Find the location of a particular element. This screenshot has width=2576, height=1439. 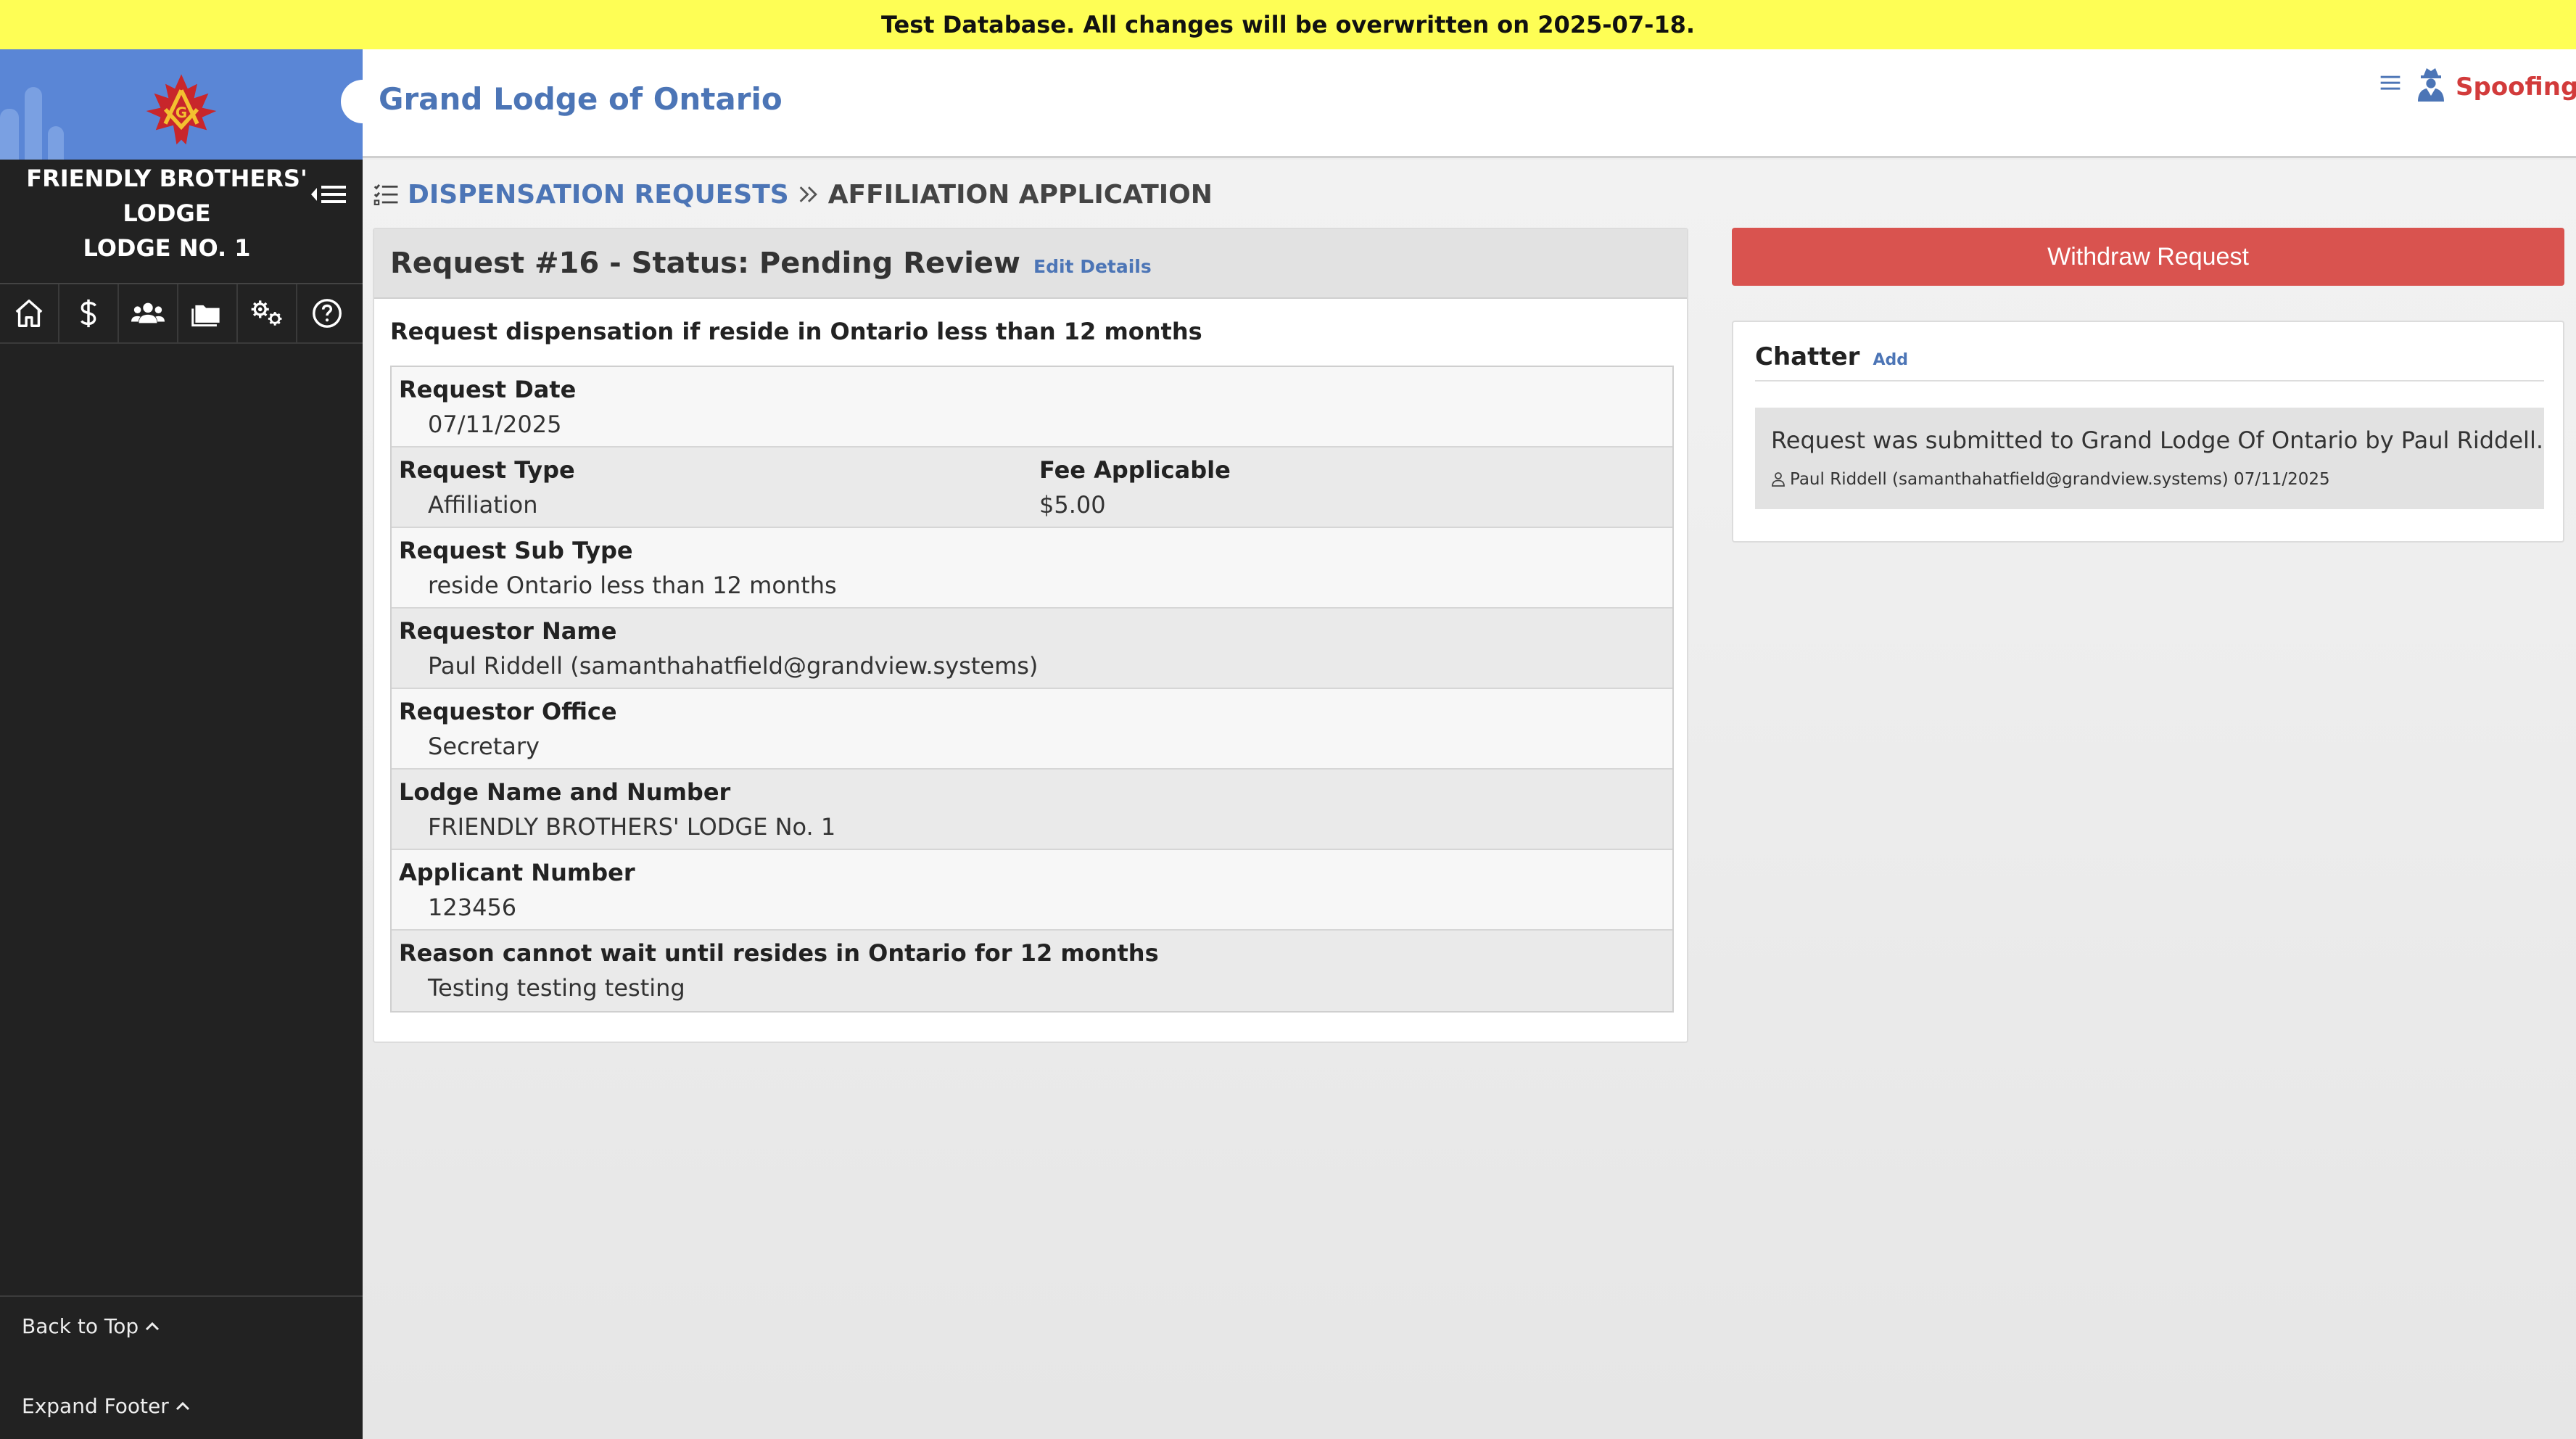

hamburger-icon is located at coordinates (2390, 82).